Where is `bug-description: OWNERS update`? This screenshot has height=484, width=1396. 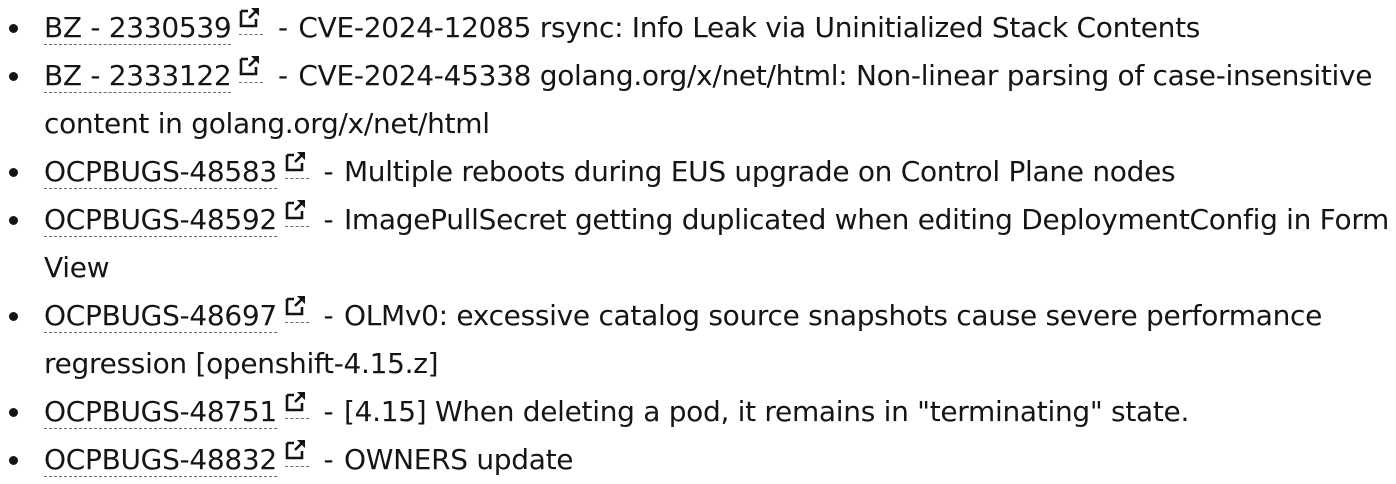 bug-description: OWNERS update is located at coordinates (458, 459).